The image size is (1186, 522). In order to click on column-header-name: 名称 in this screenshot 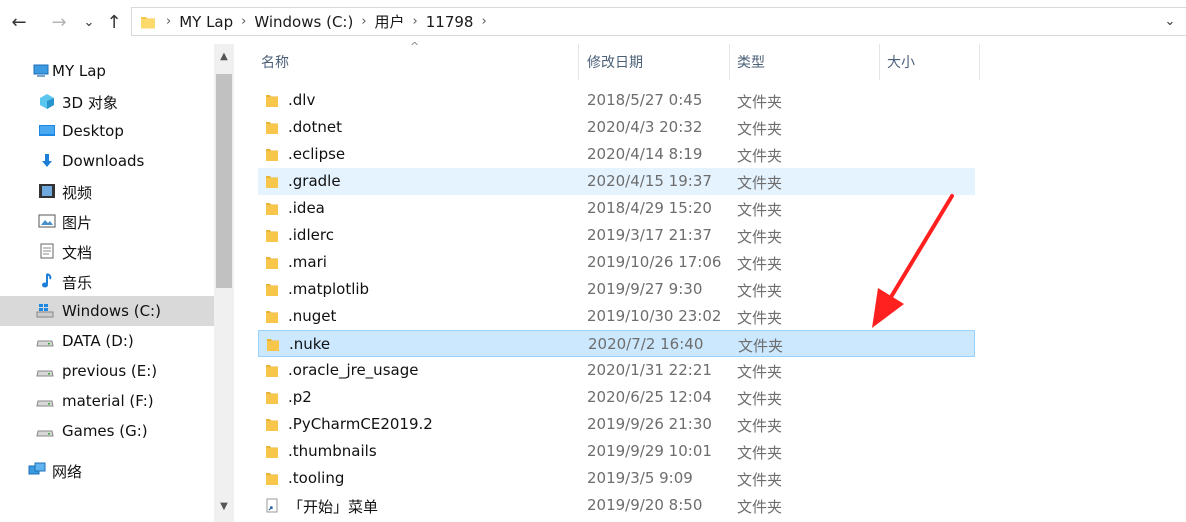, I will do `click(419, 62)`.